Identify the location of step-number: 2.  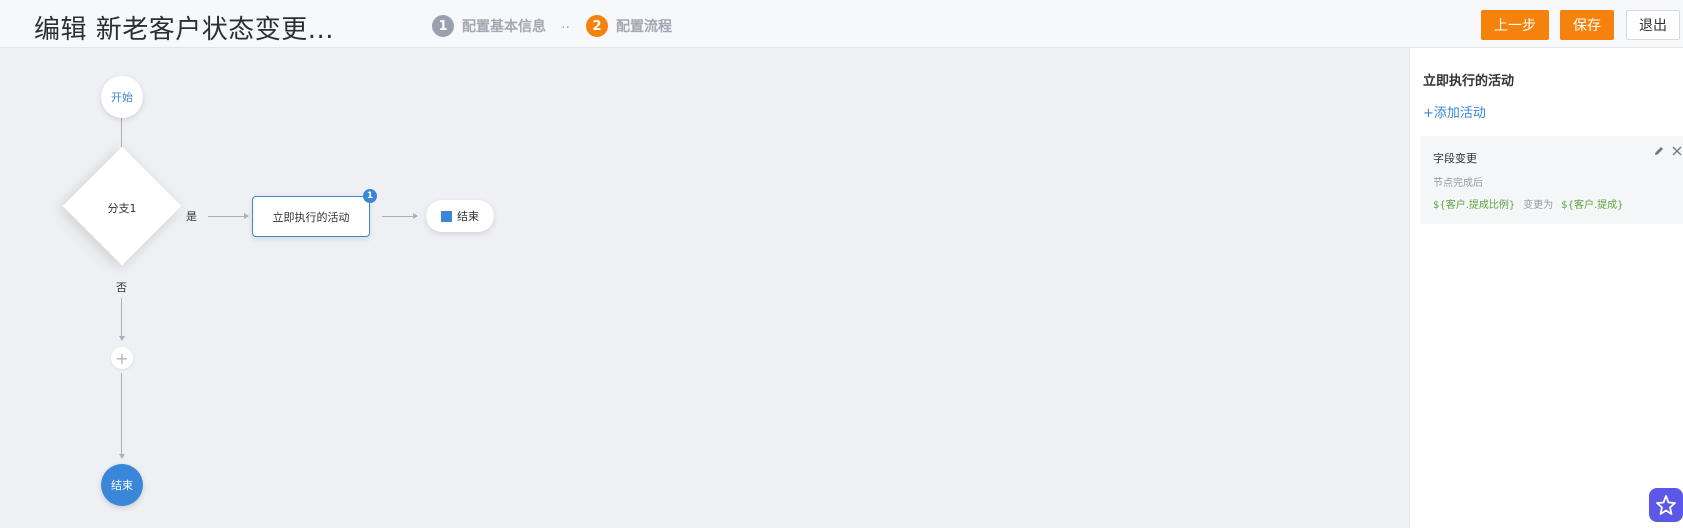
(597, 26).